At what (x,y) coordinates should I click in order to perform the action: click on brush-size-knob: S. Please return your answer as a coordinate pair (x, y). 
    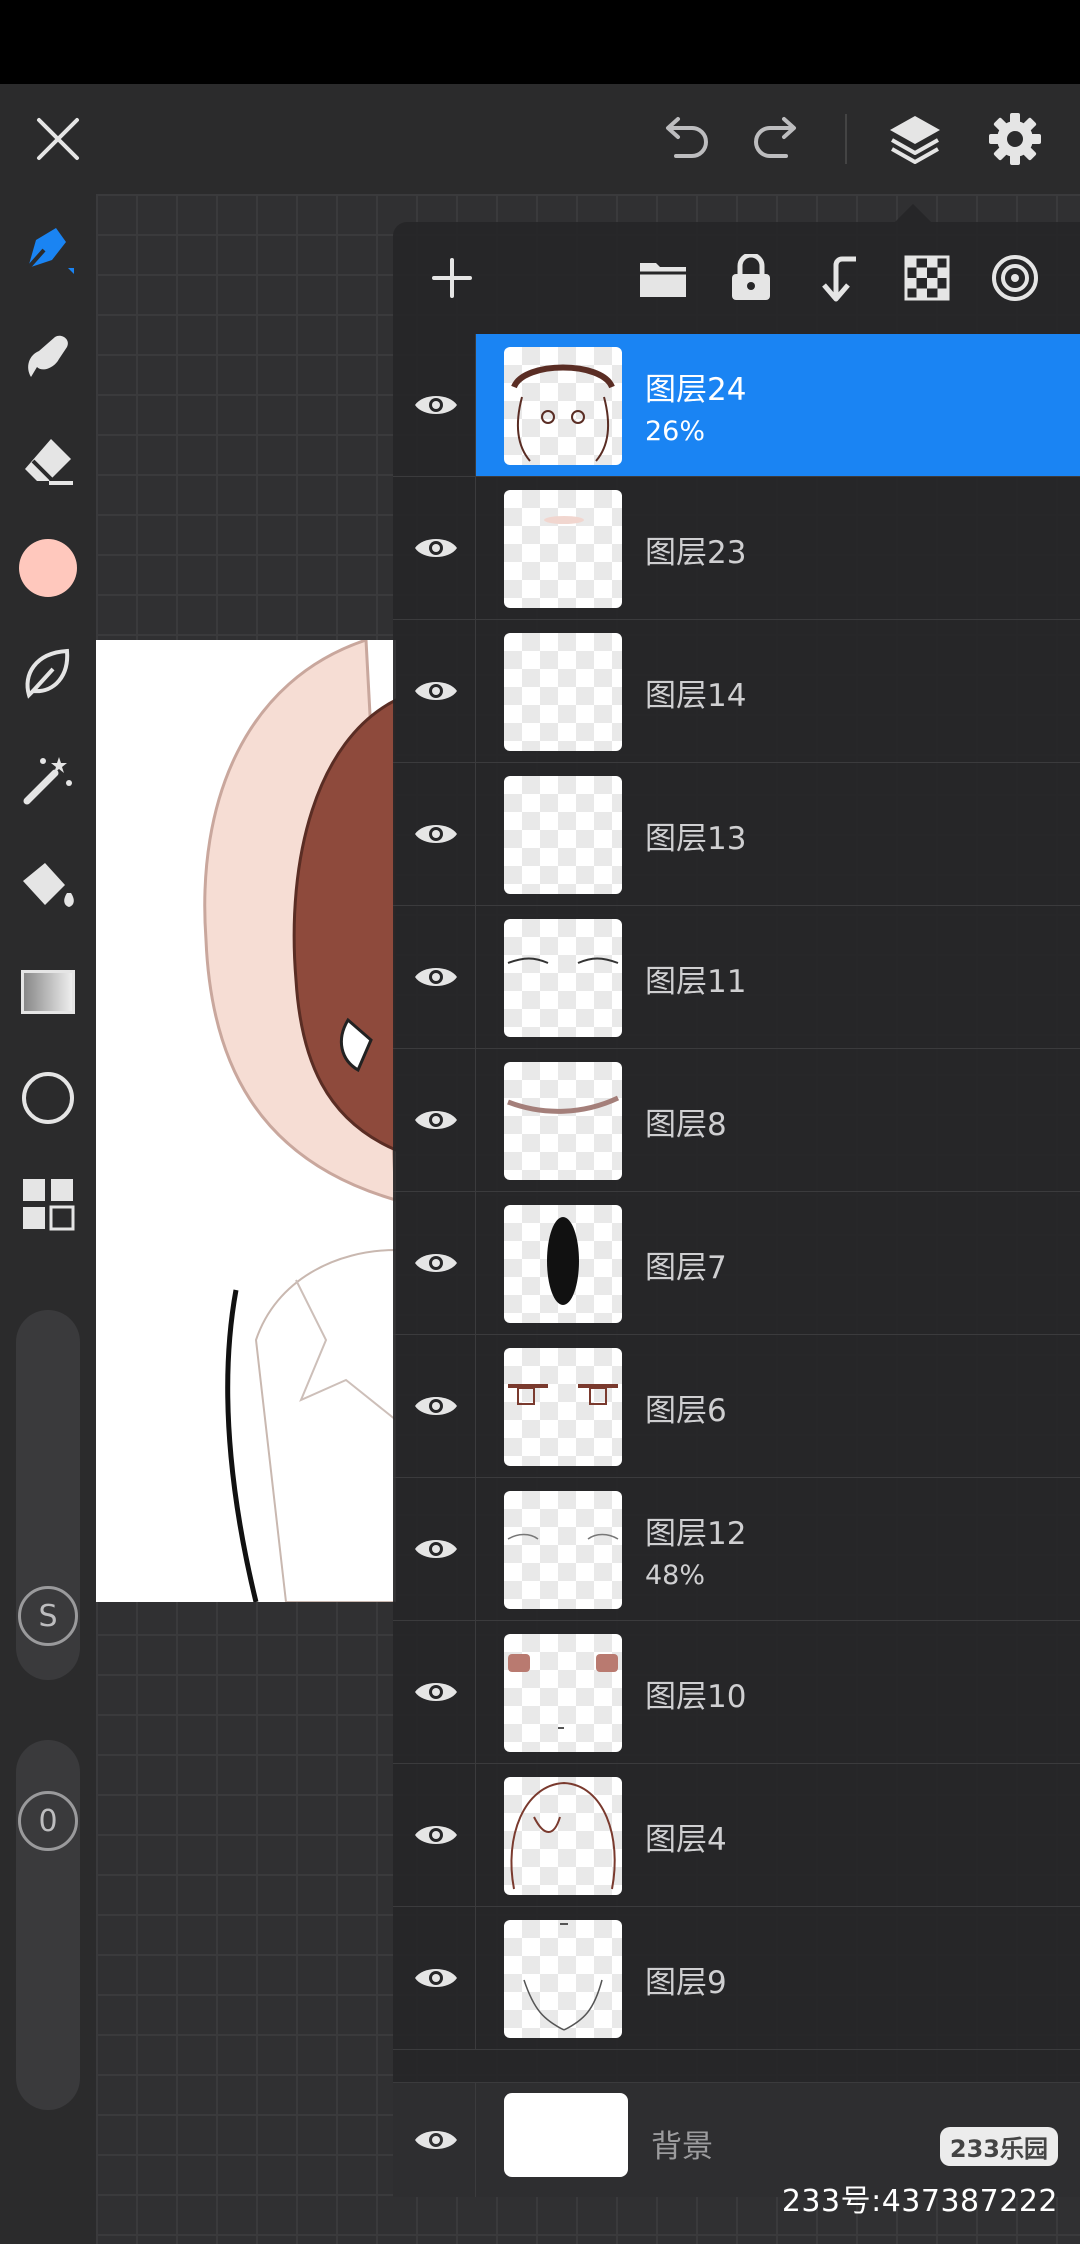
    Looking at the image, I should click on (48, 1616).